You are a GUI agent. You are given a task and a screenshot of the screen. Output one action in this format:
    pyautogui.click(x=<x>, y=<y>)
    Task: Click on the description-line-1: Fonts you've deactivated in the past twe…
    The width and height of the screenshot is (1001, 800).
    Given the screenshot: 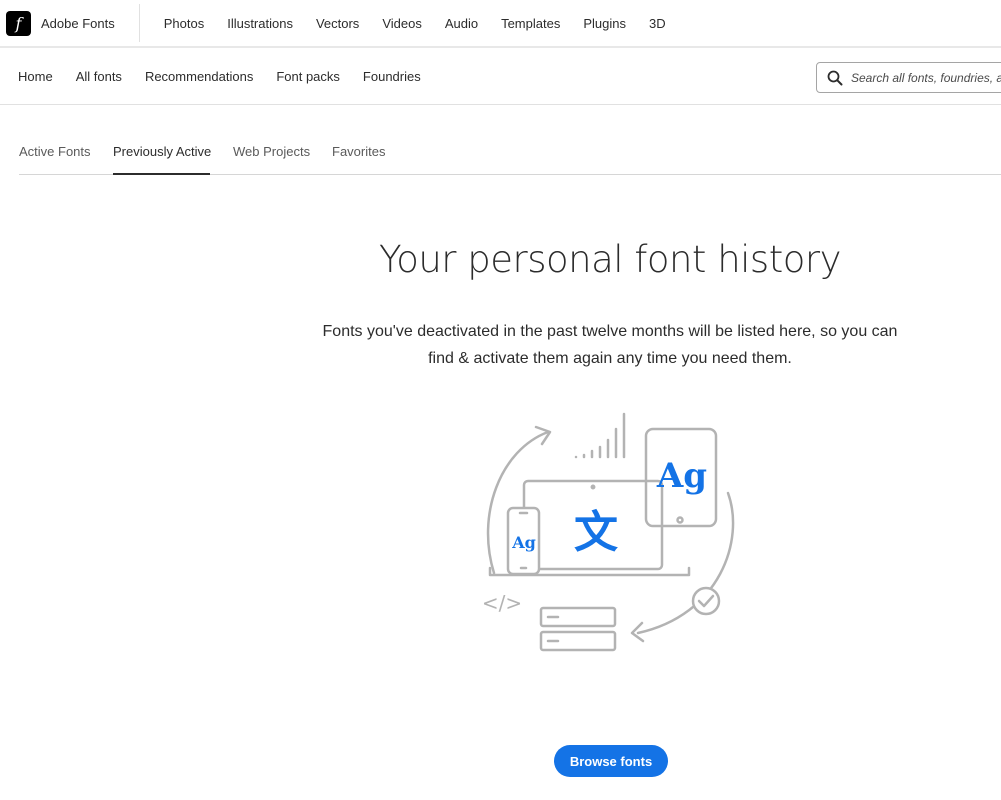 What is the action you would take?
    pyautogui.click(x=610, y=331)
    